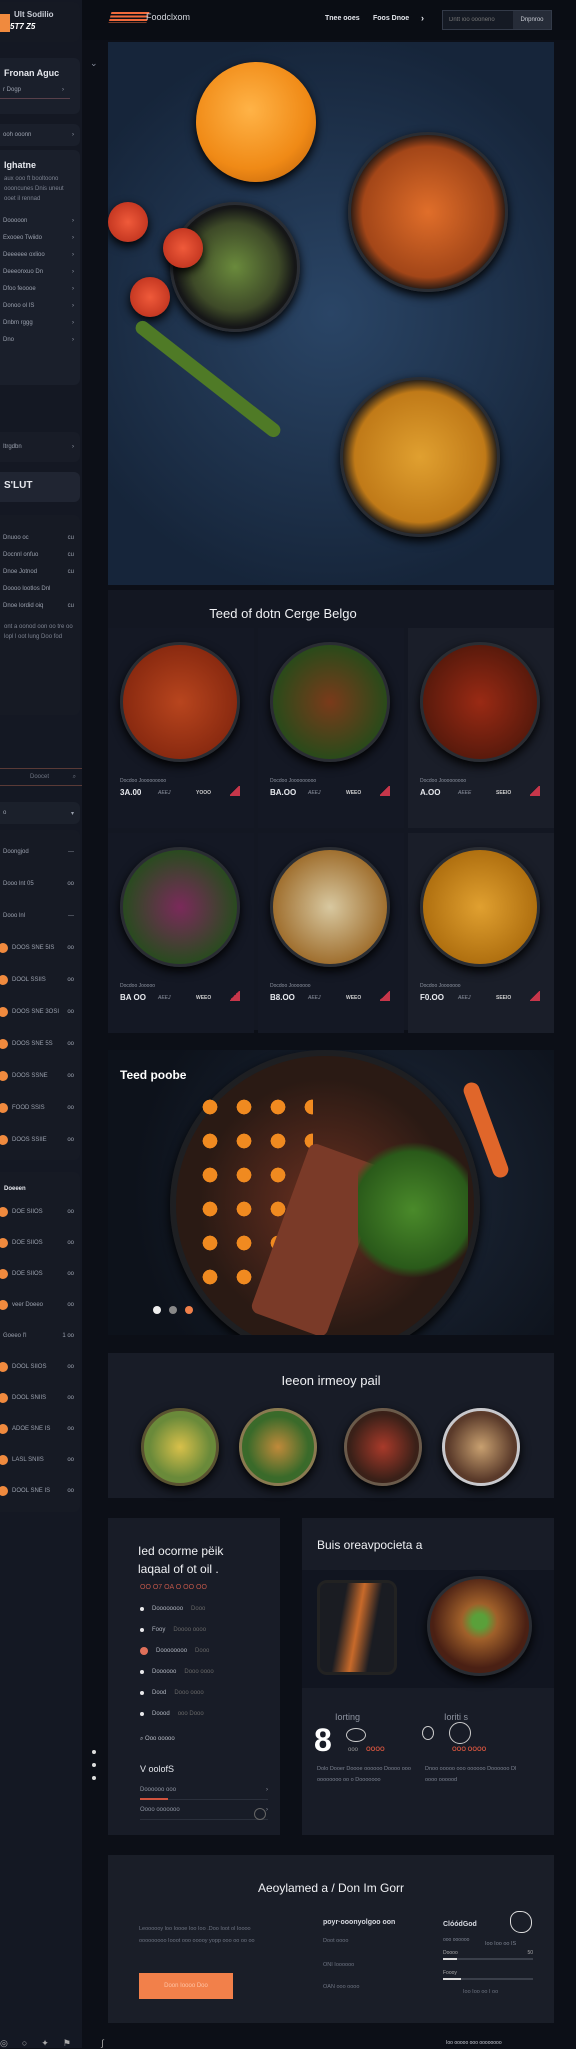 Image resolution: width=576 pixels, height=2049 pixels. I want to click on dish-card: Docdoo Jooooooo F0.OO AEEJ SEEIO, so click(481, 933).